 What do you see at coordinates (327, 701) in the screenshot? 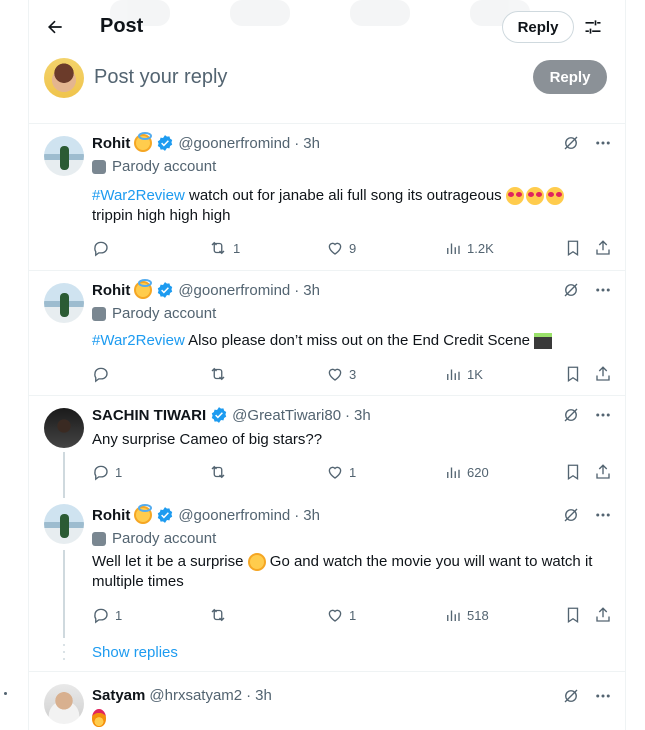
I see `reply-tweet: Satyam @hrxsatyam2 · 3h` at bounding box center [327, 701].